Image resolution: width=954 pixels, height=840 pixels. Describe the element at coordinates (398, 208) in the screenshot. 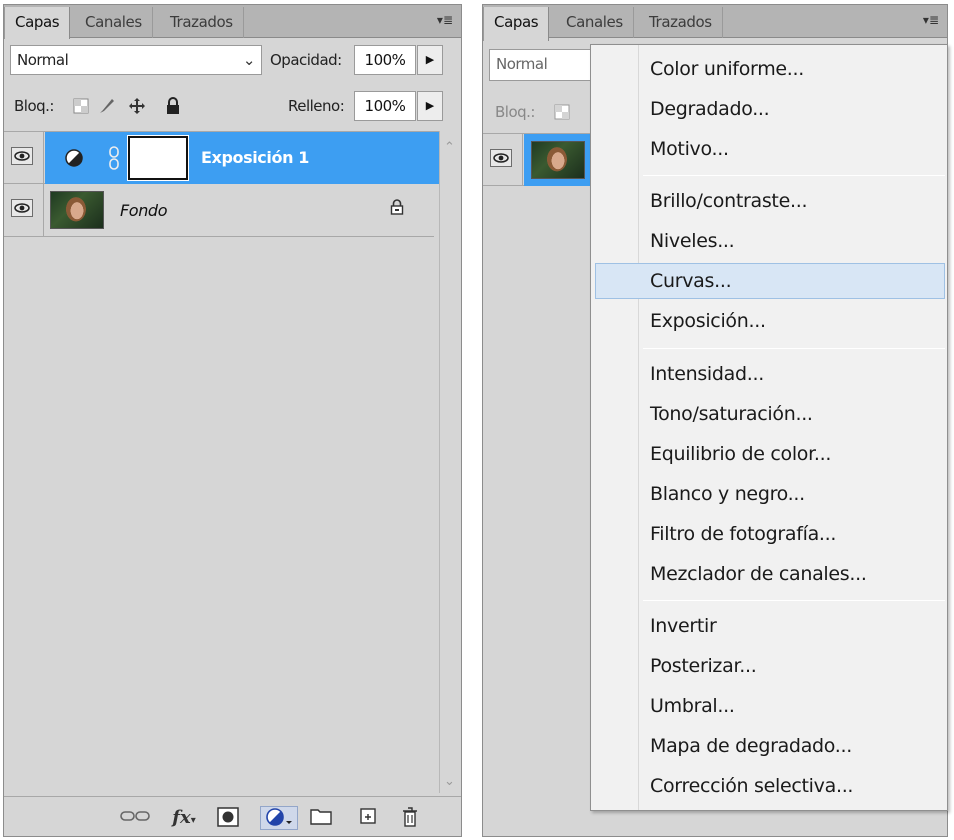

I see `lock-icon` at that location.